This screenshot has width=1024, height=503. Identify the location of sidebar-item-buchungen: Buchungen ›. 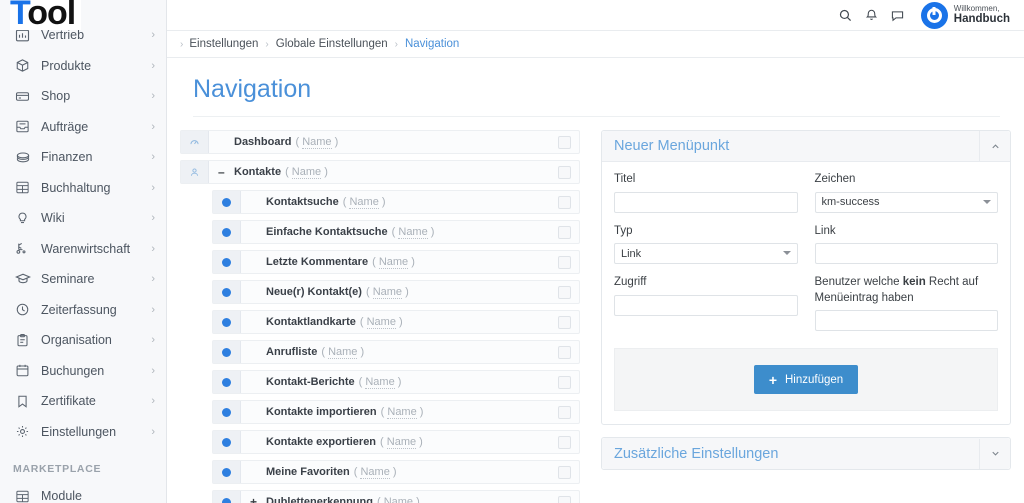
(83, 371).